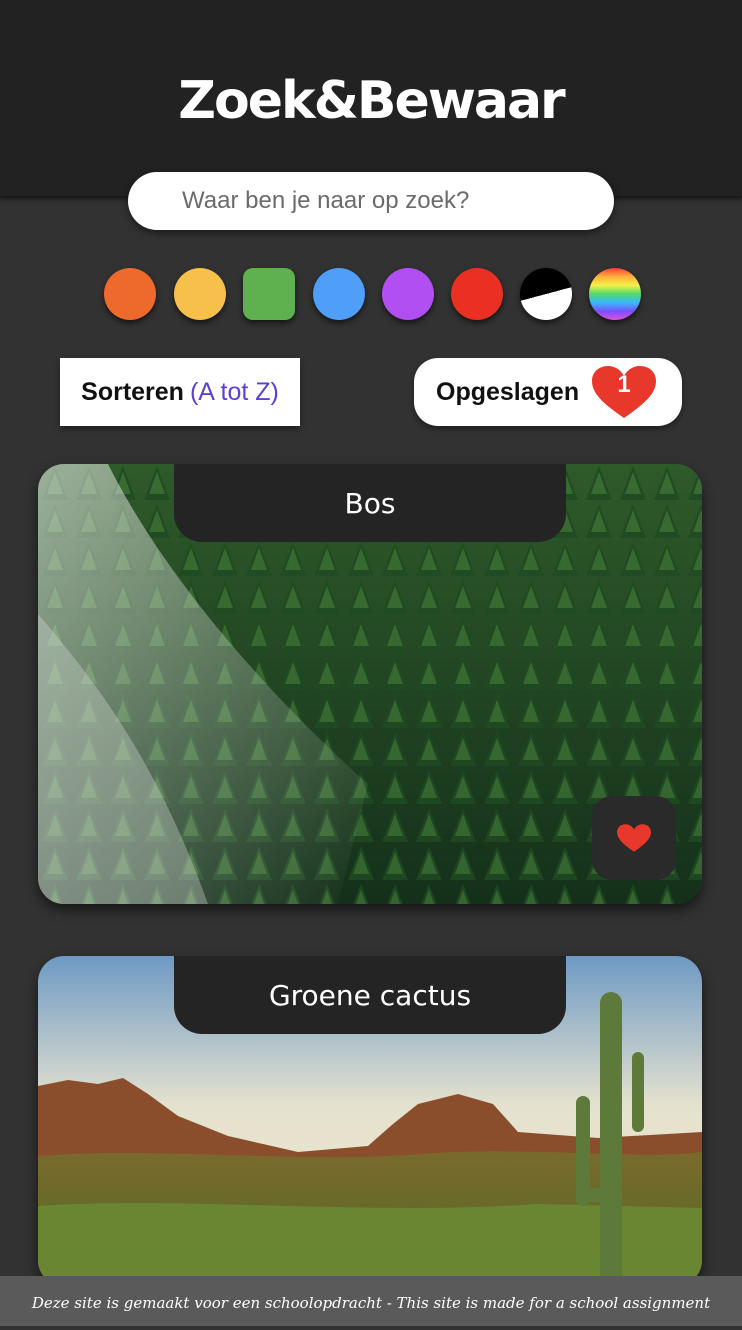 Image resolution: width=742 pixels, height=1330 pixels. I want to click on saved-count-badge: 1, so click(624, 384).